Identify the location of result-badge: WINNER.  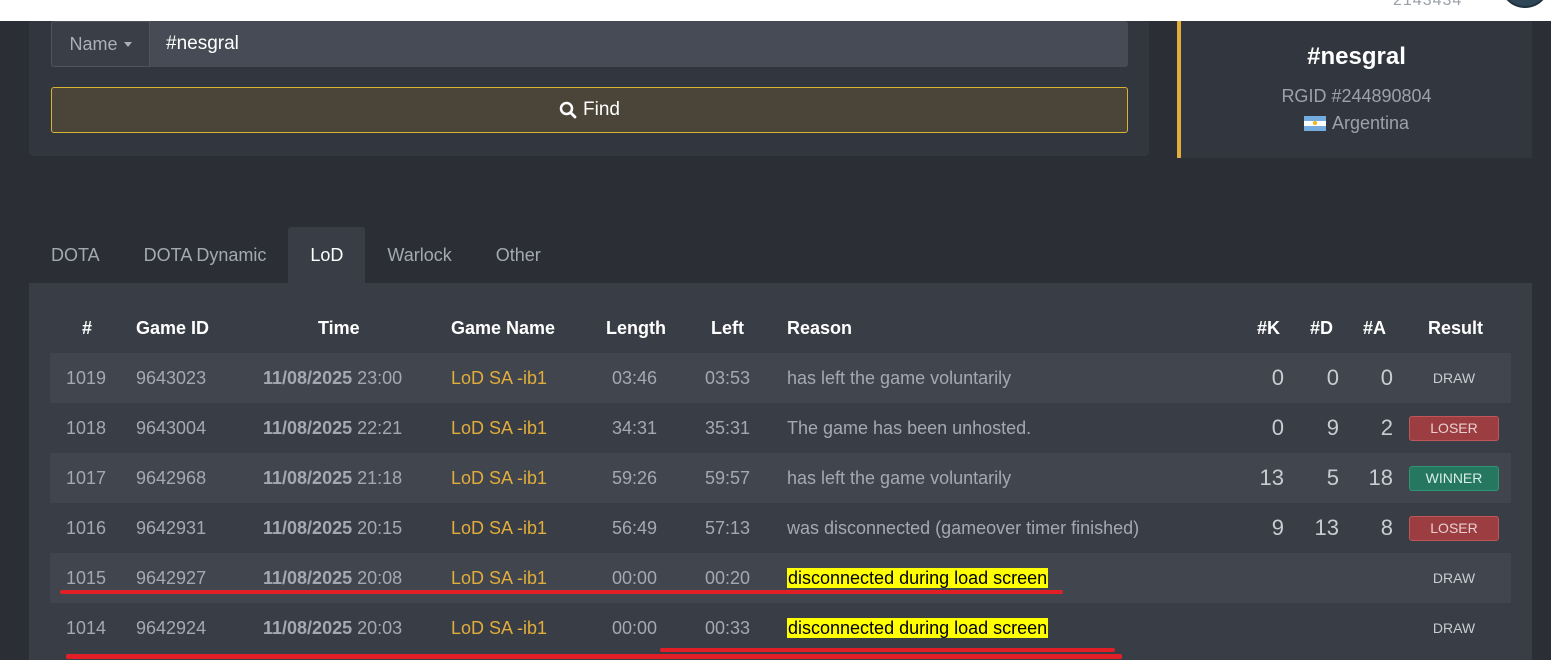
(1454, 478).